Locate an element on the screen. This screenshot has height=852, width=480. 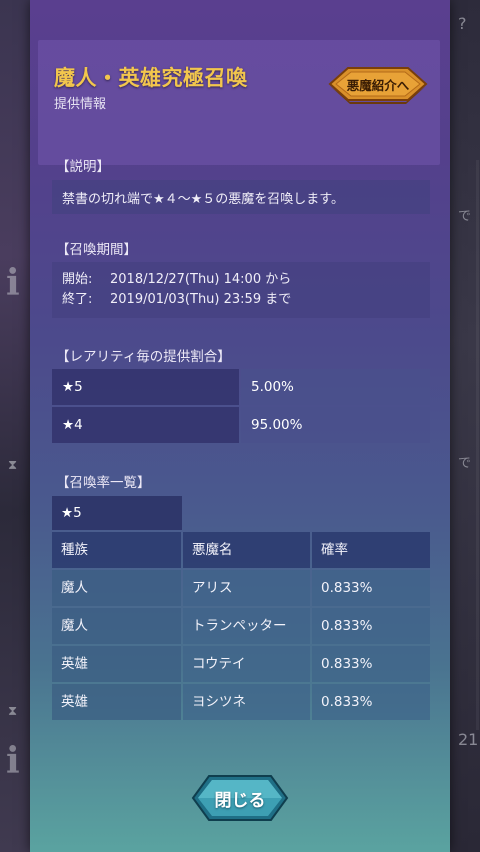
column-header-demon-name: 悪魔名 is located at coordinates (246, 550).